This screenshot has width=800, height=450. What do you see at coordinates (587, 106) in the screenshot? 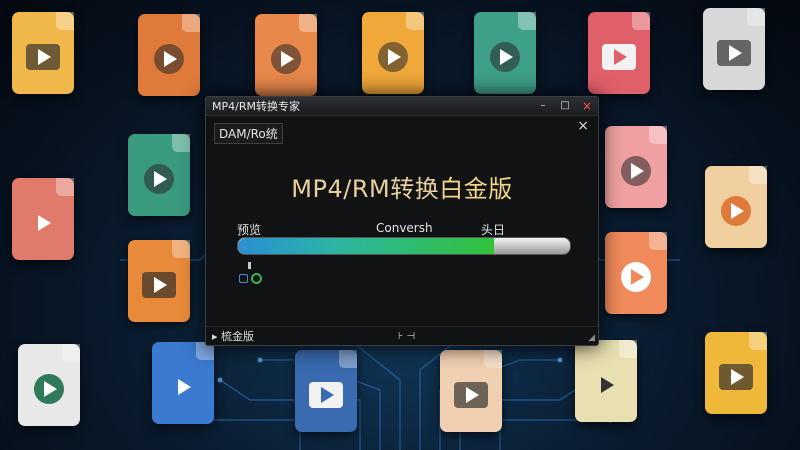
I see `close-button: ×` at bounding box center [587, 106].